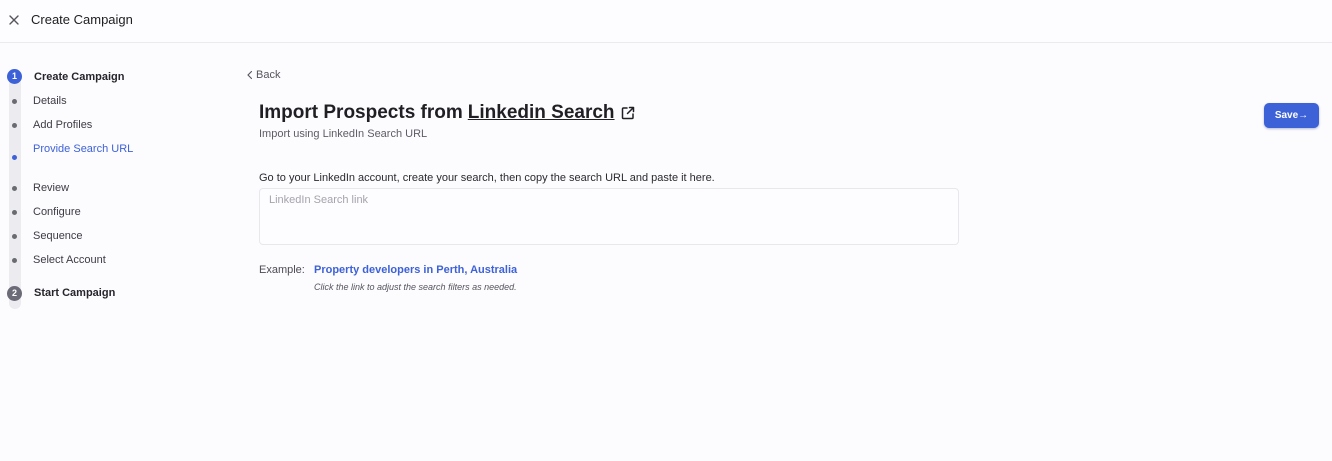 The height and width of the screenshot is (461, 1332). I want to click on substep-configure: Configure, so click(57, 212).